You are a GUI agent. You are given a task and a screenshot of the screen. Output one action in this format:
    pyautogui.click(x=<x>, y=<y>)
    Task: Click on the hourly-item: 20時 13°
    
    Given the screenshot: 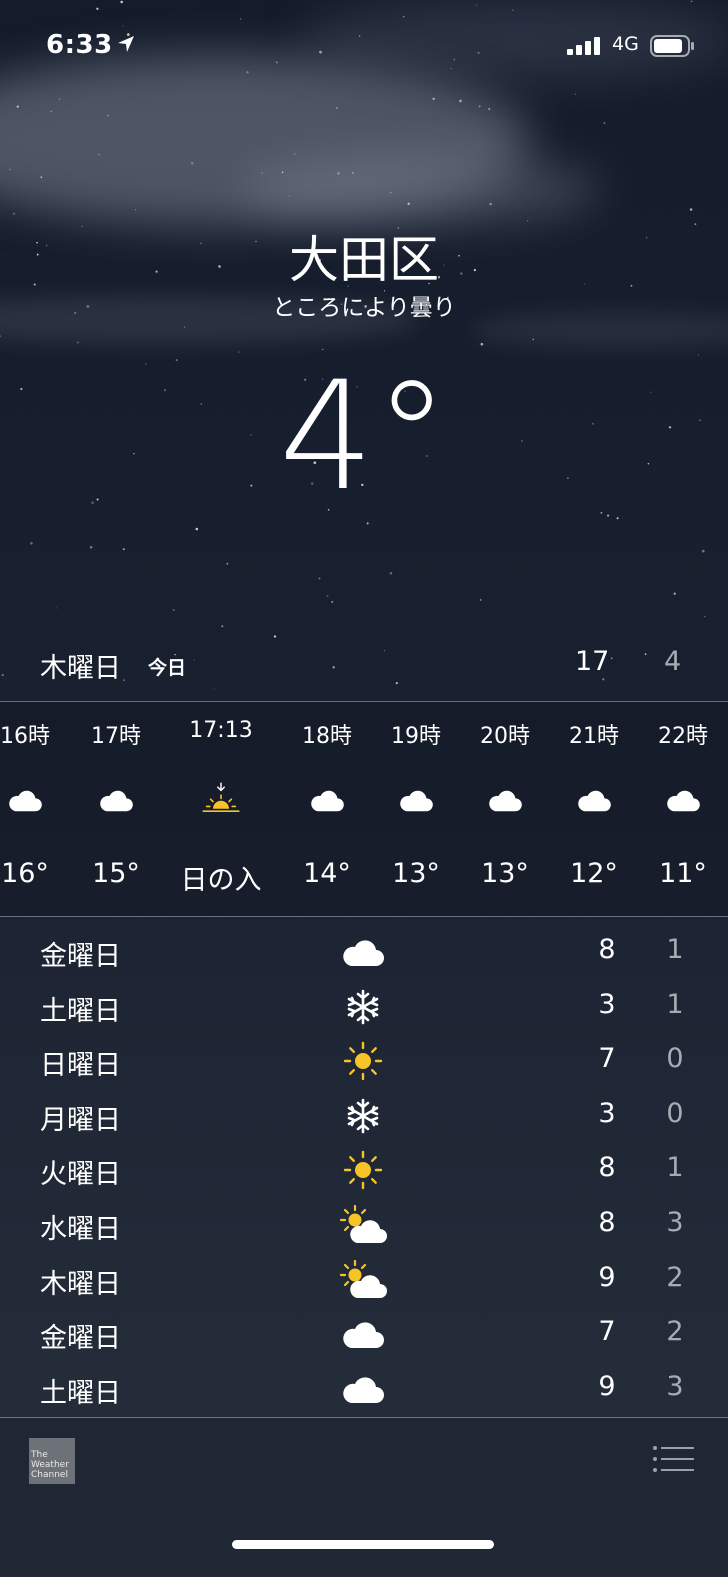 What is the action you would take?
    pyautogui.click(x=505, y=809)
    